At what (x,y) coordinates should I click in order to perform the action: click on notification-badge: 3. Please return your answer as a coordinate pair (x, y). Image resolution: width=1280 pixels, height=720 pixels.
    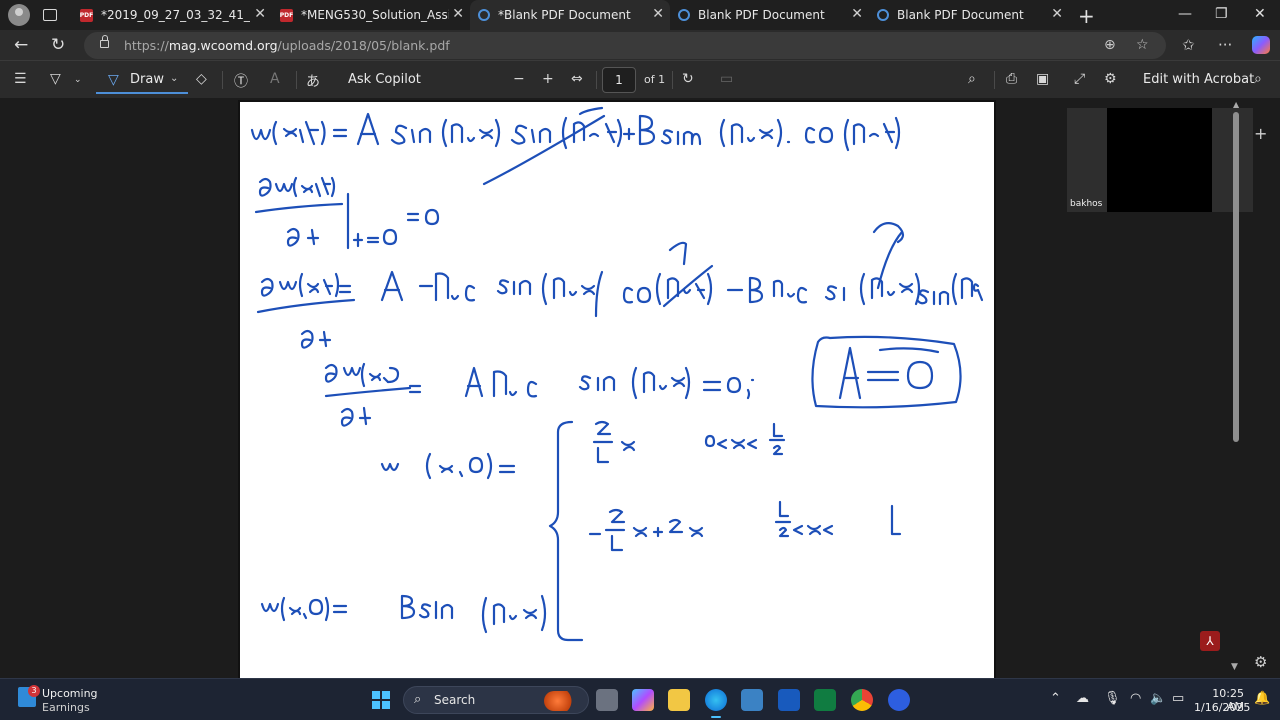
    Looking at the image, I should click on (34, 691).